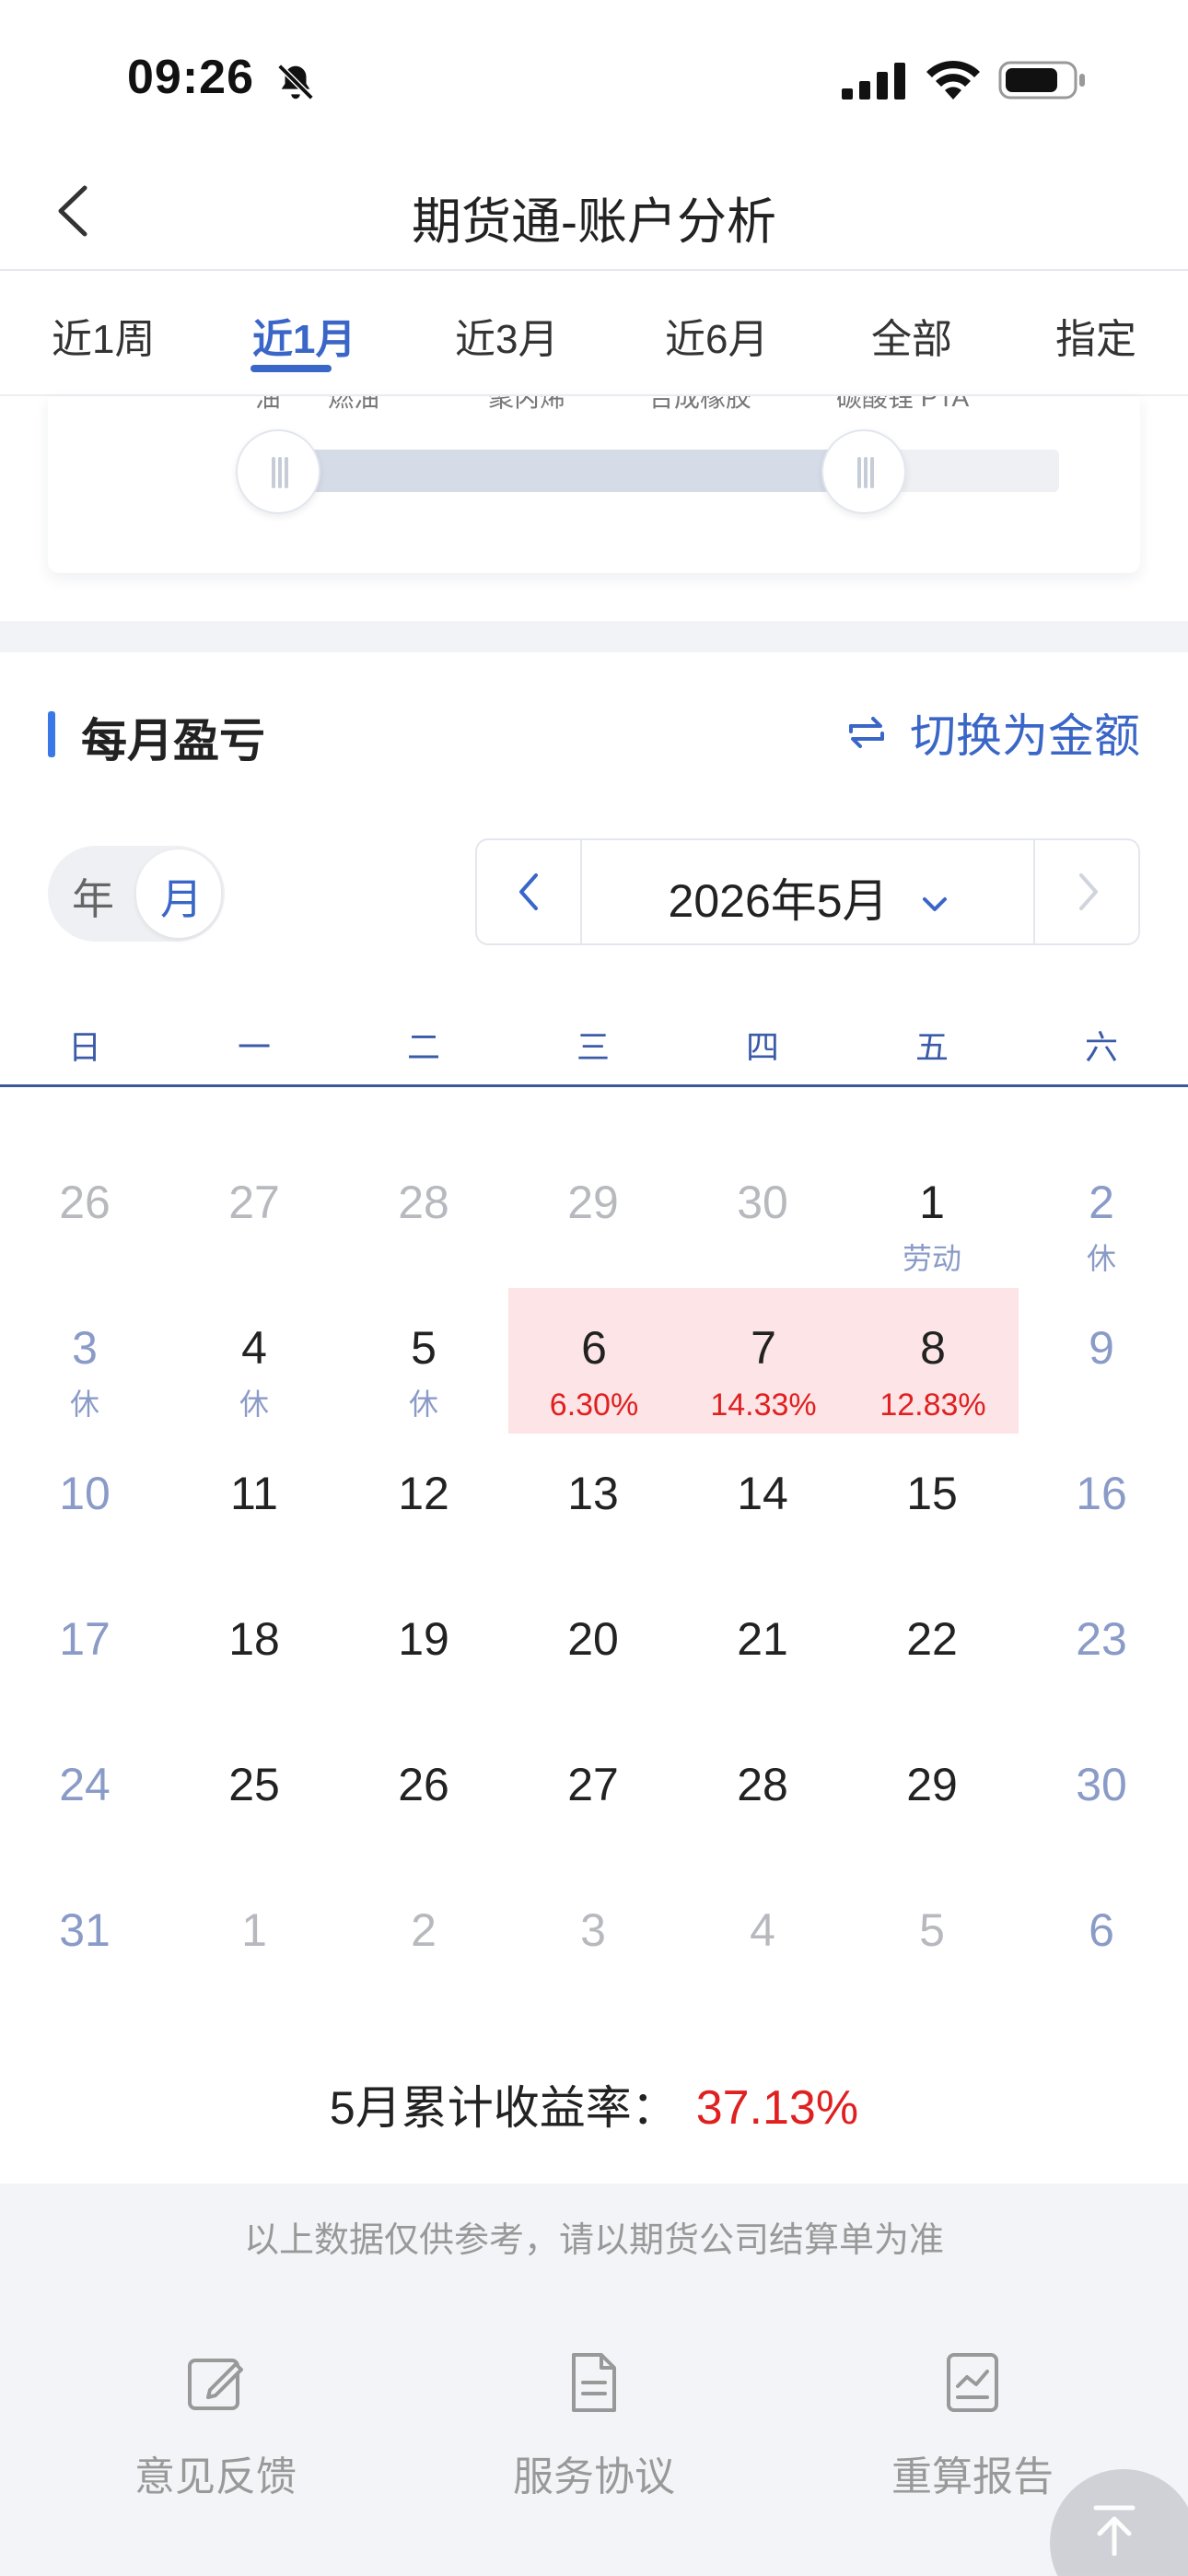  What do you see at coordinates (423, 1202) in the screenshot?
I see `day-number: 28` at bounding box center [423, 1202].